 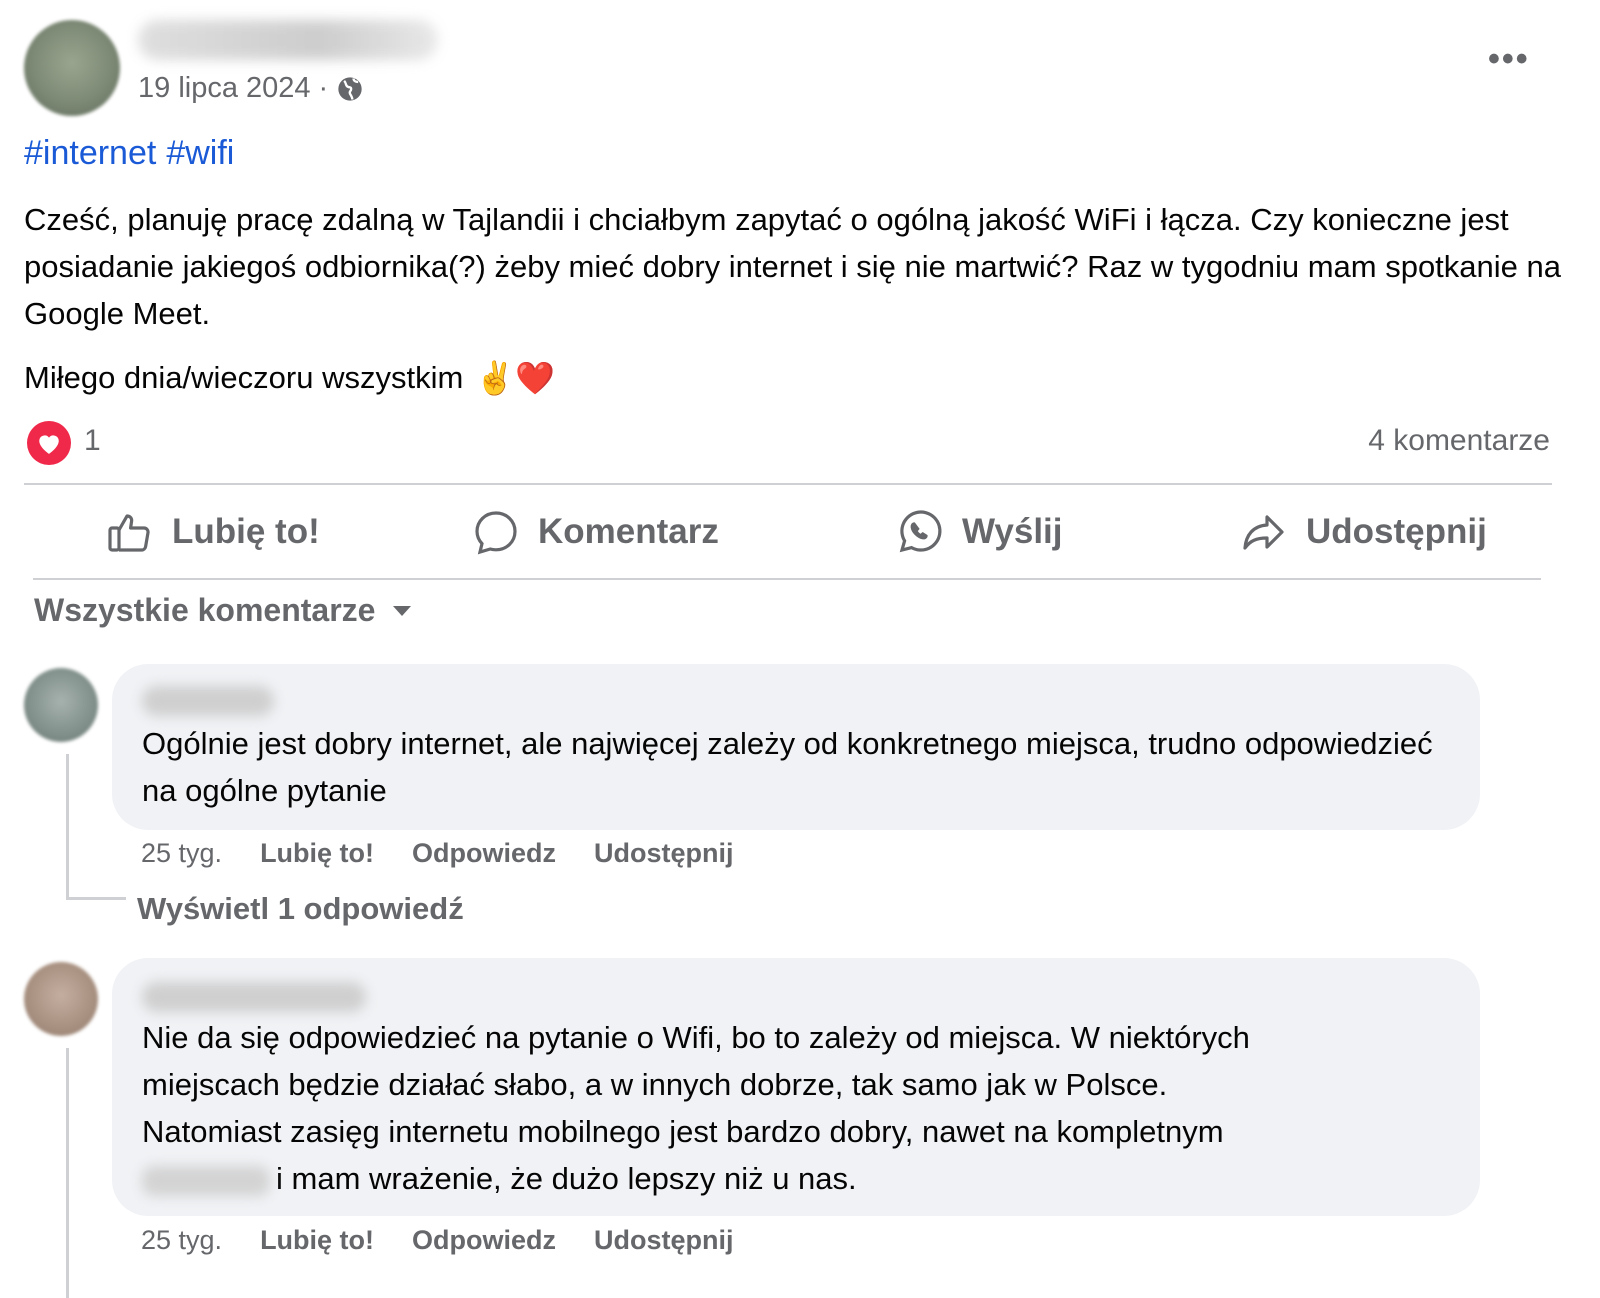 What do you see at coordinates (90, 153) in the screenshot?
I see `hashtag-link: #internet` at bounding box center [90, 153].